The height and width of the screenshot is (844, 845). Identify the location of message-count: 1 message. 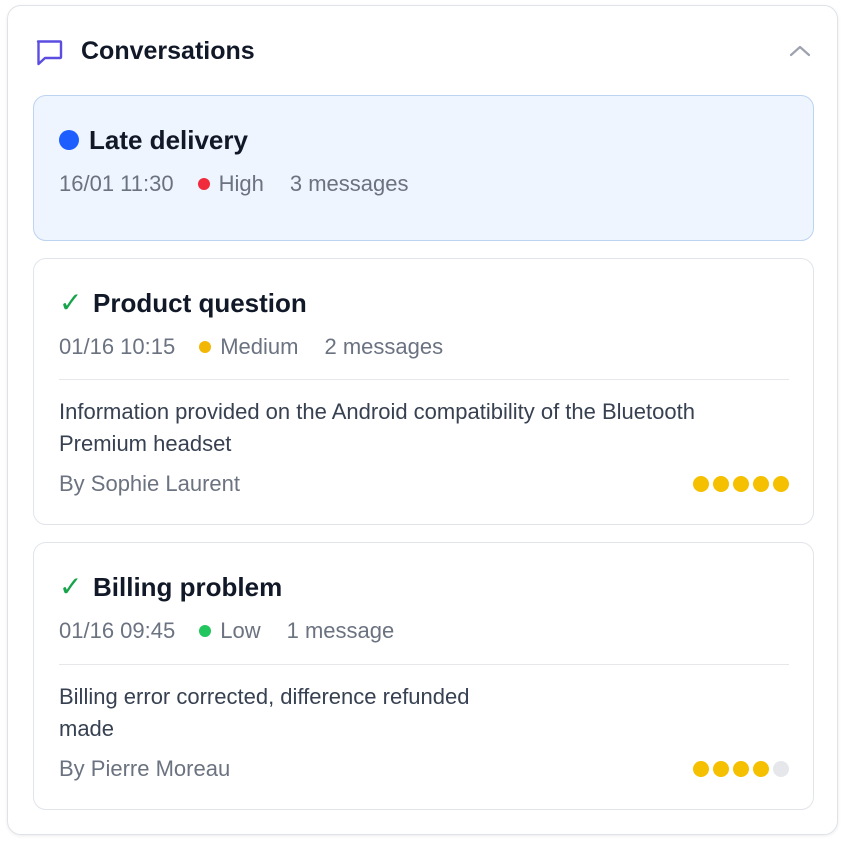
(340, 630).